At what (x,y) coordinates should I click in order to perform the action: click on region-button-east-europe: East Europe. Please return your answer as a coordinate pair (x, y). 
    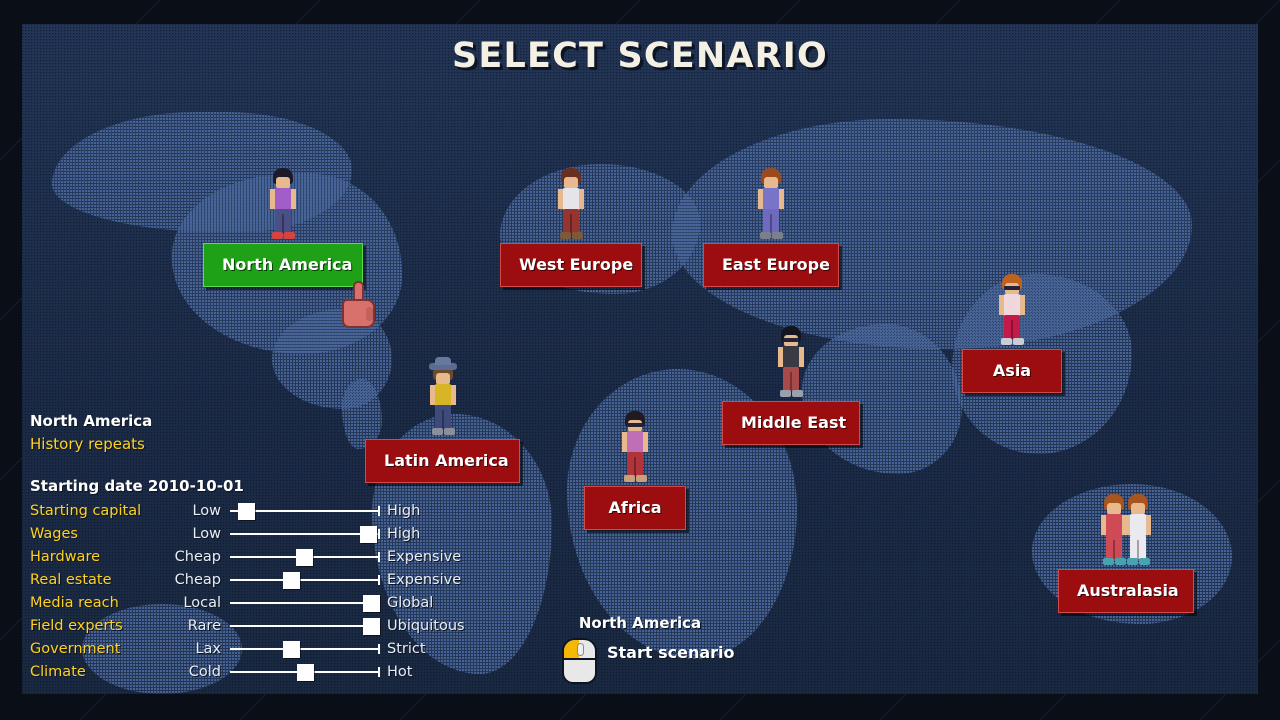
    Looking at the image, I should click on (771, 265).